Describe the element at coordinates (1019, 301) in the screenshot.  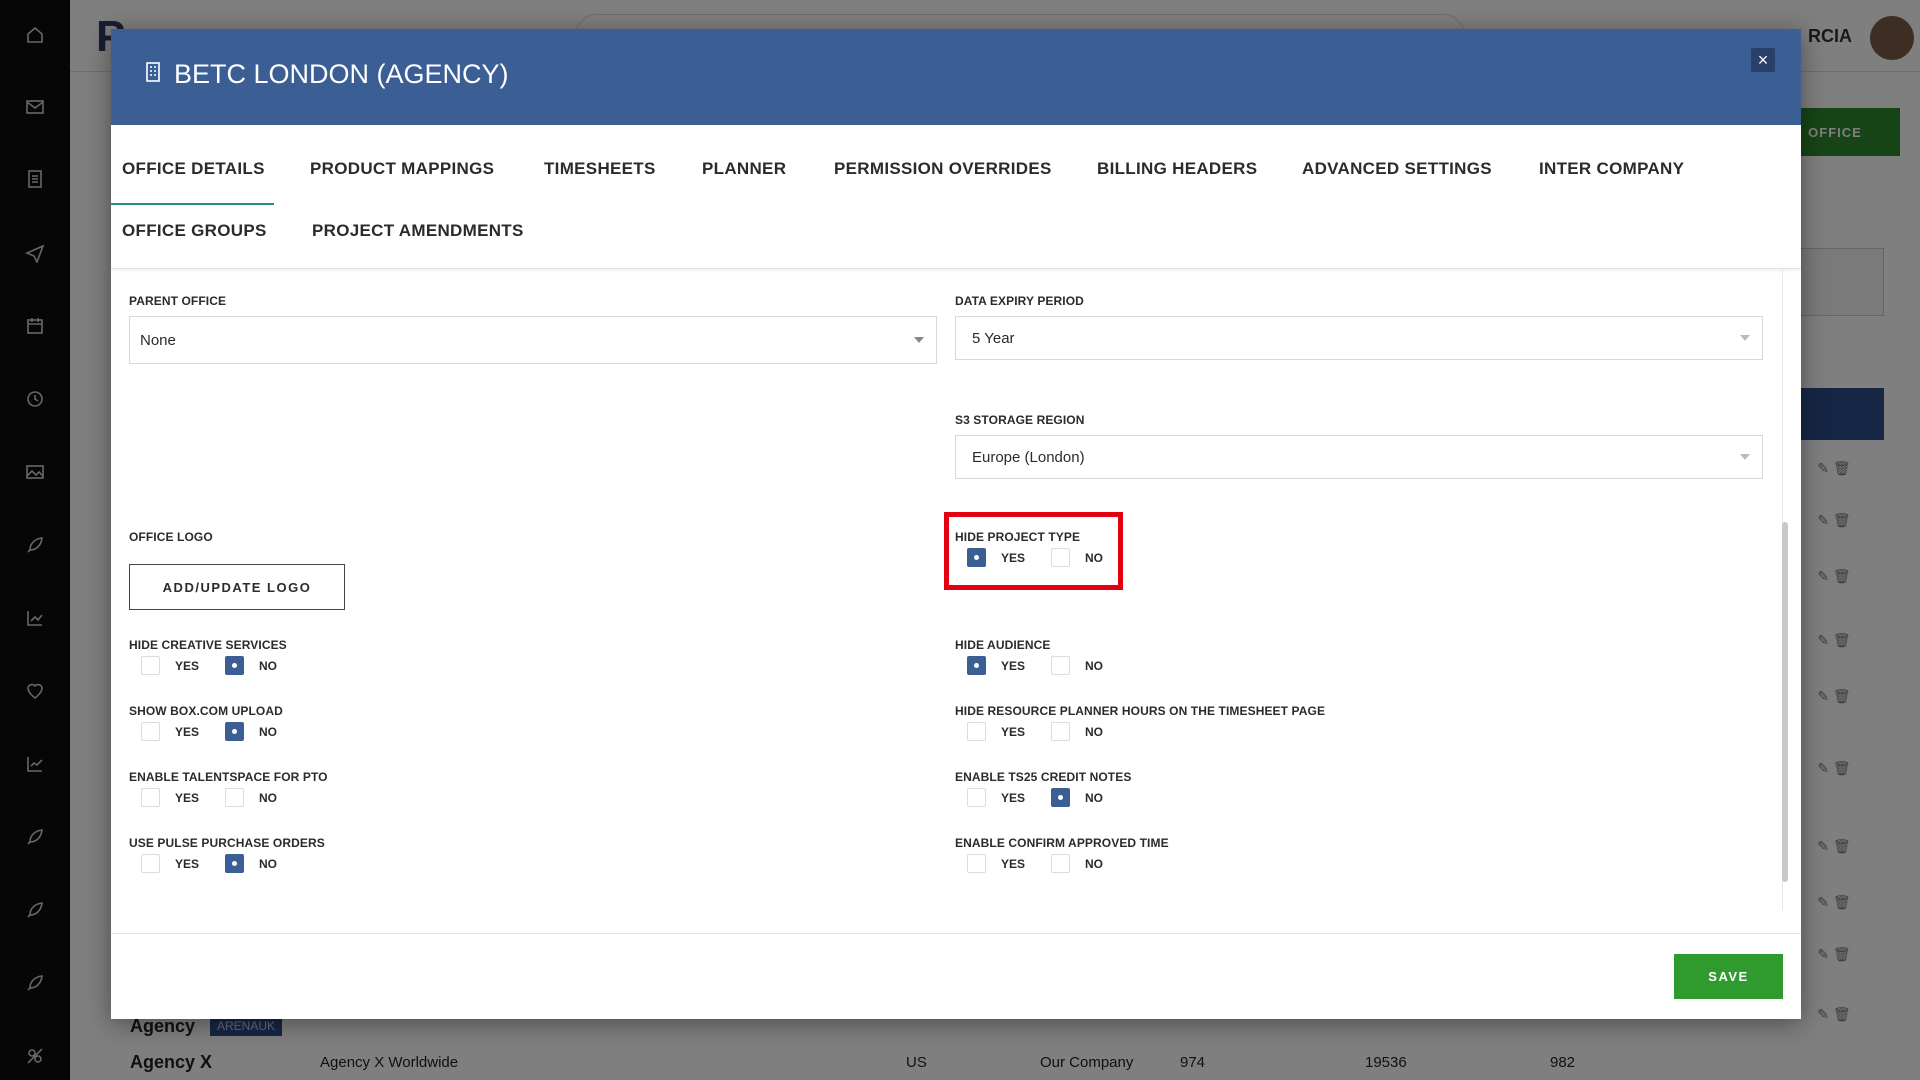
I see `data-expiry-label: DATA EXPIRY PERIOD` at that location.